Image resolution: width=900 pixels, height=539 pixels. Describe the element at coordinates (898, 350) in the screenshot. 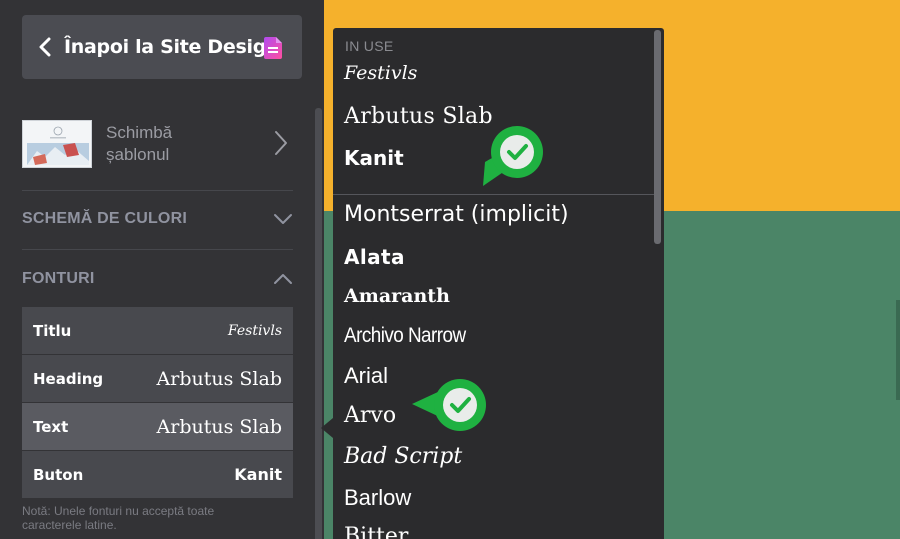

I see `preview-element` at that location.